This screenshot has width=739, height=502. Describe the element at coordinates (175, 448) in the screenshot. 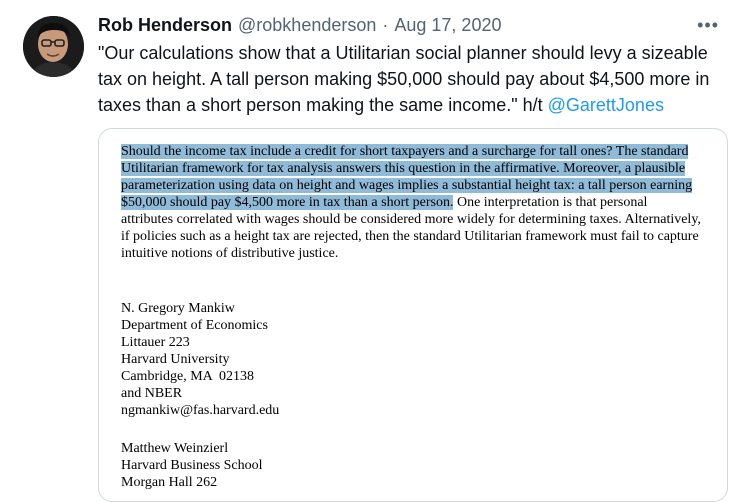

I see `address-line: Matthew Weinzierl` at that location.